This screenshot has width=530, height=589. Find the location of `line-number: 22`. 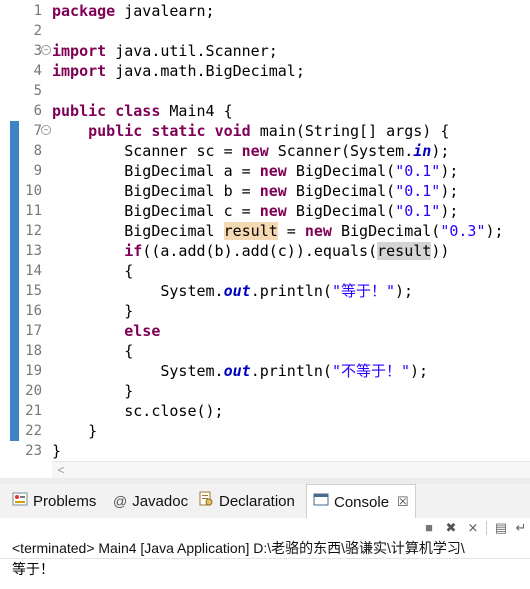

line-number: 22 is located at coordinates (33, 431).